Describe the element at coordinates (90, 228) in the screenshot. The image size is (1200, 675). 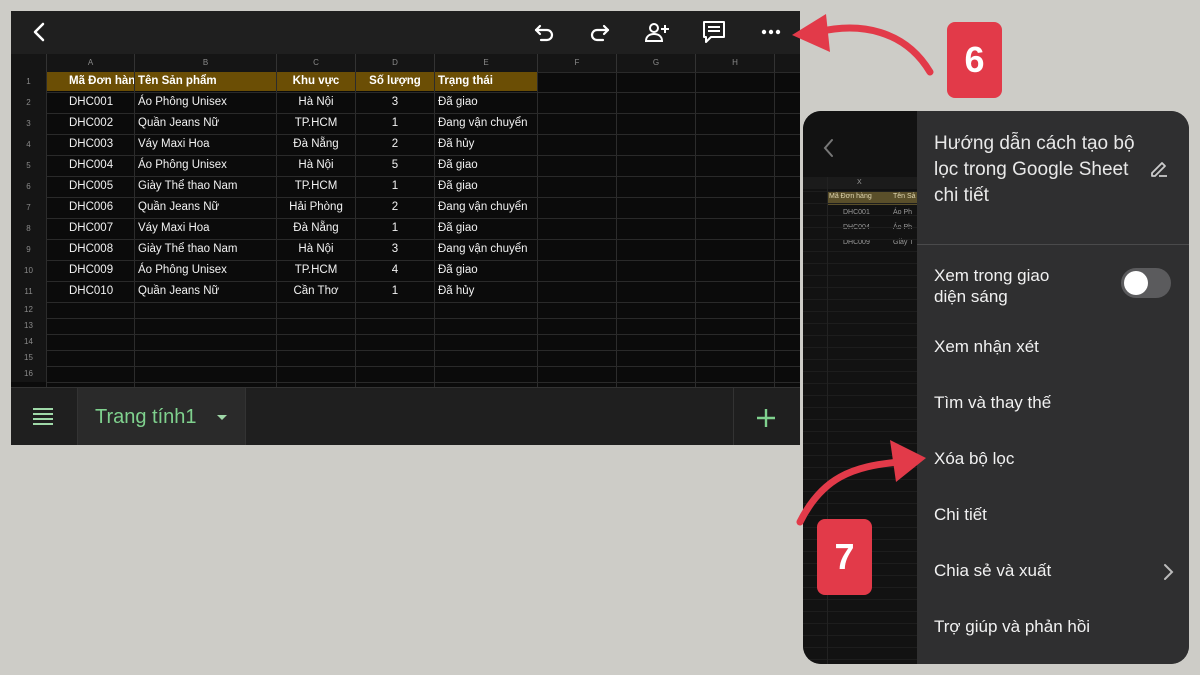
I see `table-cell: DHC007` at that location.